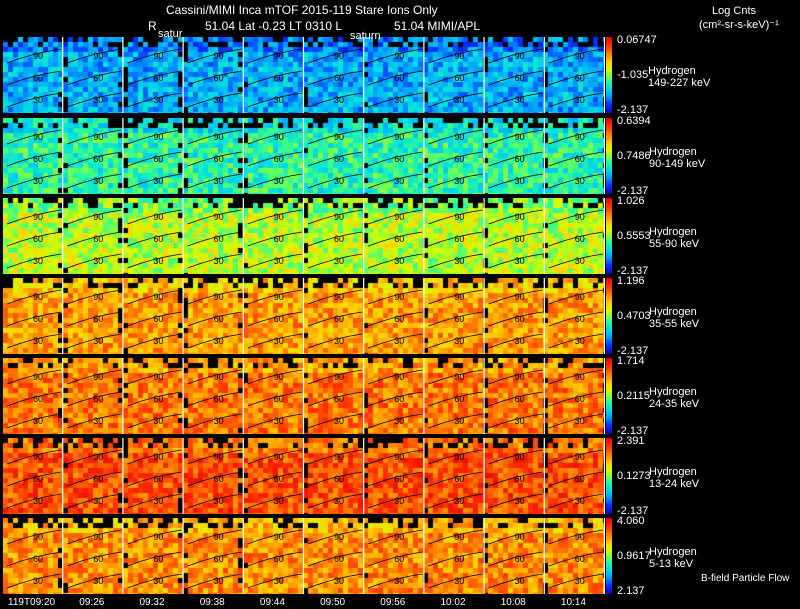  What do you see at coordinates (674, 404) in the screenshot?
I see `energy-range-label: 24-35 keV` at bounding box center [674, 404].